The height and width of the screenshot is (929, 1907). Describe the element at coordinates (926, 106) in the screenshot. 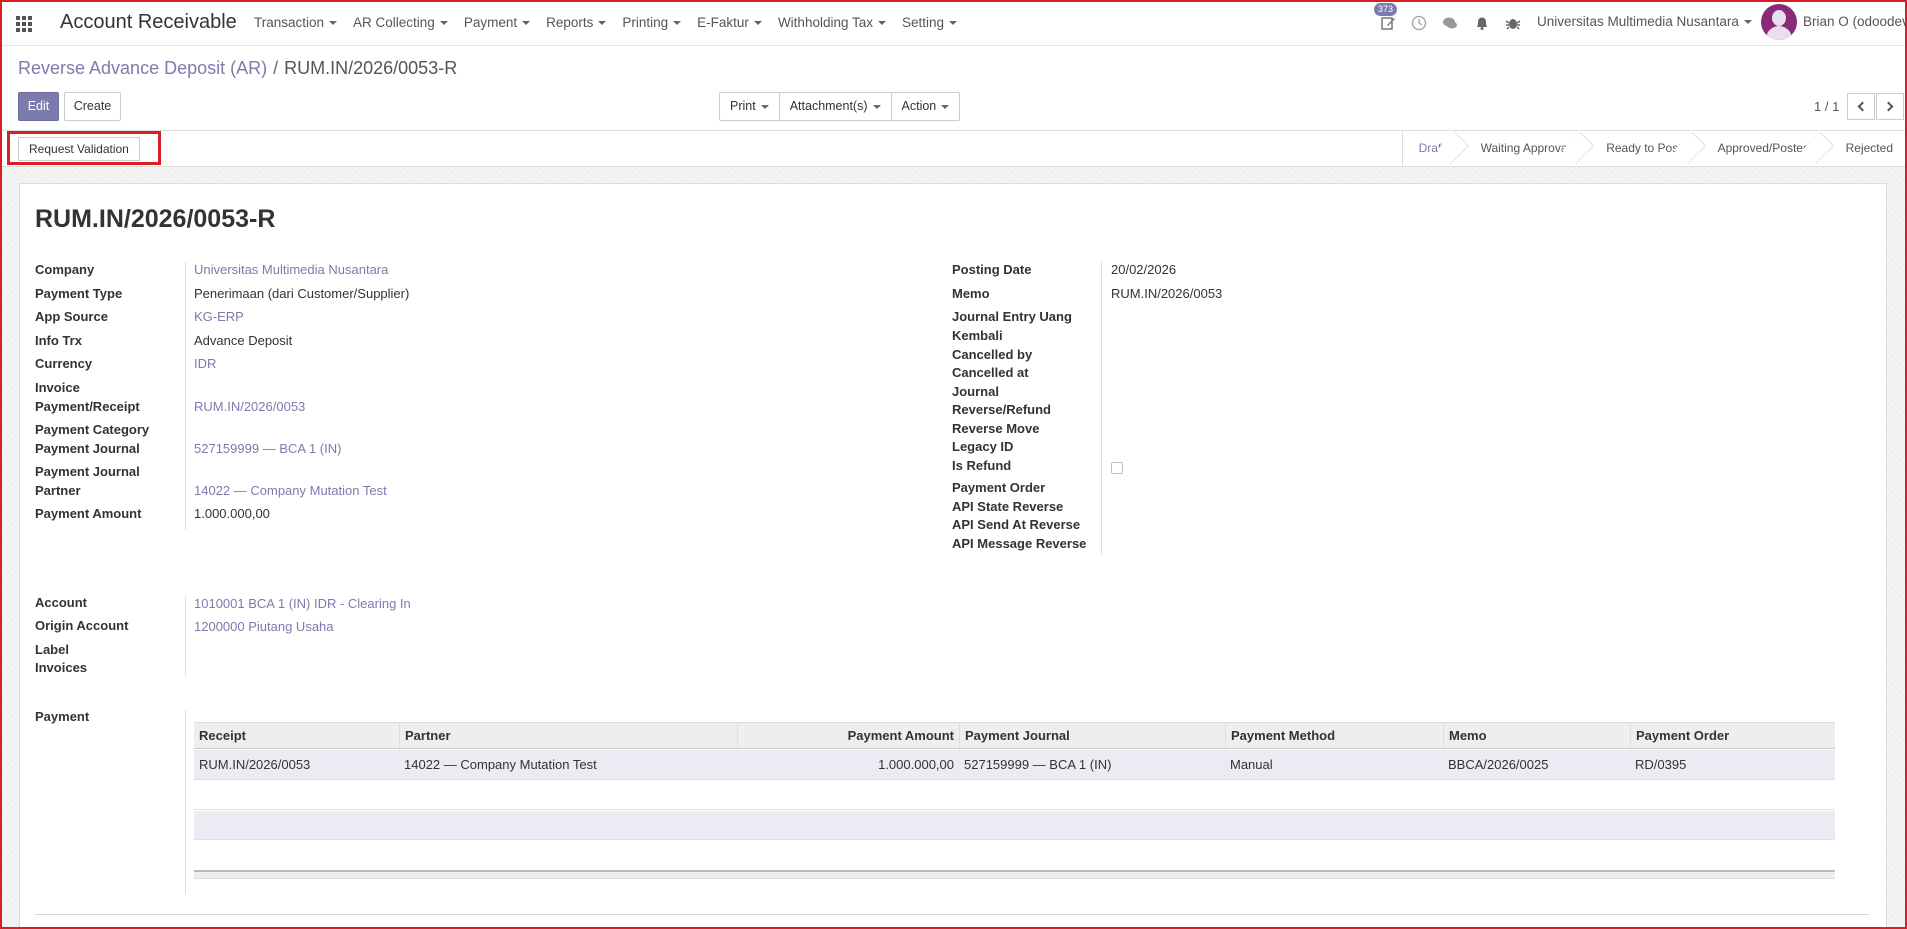

I see `action-dropdown: Action` at that location.